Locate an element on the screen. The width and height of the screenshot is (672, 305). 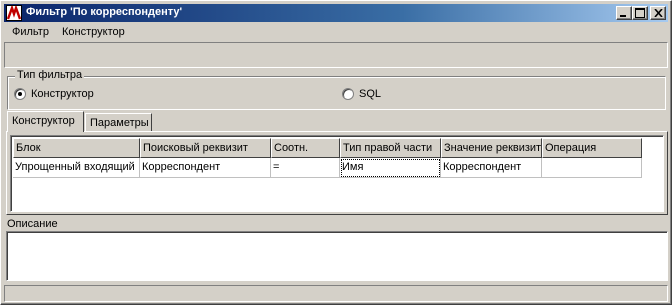
minimize-icon is located at coordinates (624, 13).